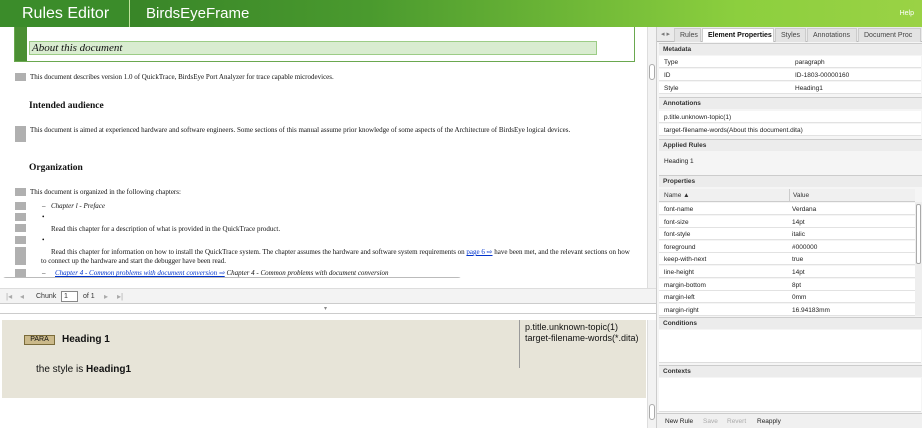 The height and width of the screenshot is (428, 922). I want to click on help-link: Help, so click(907, 13).